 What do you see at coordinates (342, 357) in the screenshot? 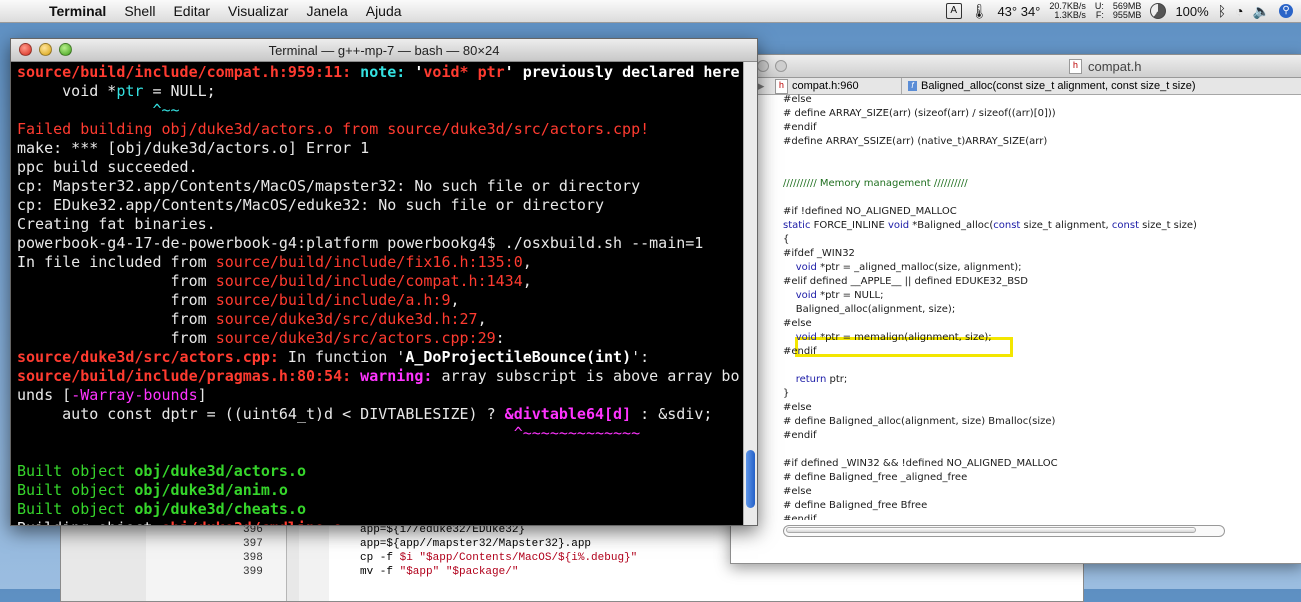
I see `text-segment: In function '` at bounding box center [342, 357].